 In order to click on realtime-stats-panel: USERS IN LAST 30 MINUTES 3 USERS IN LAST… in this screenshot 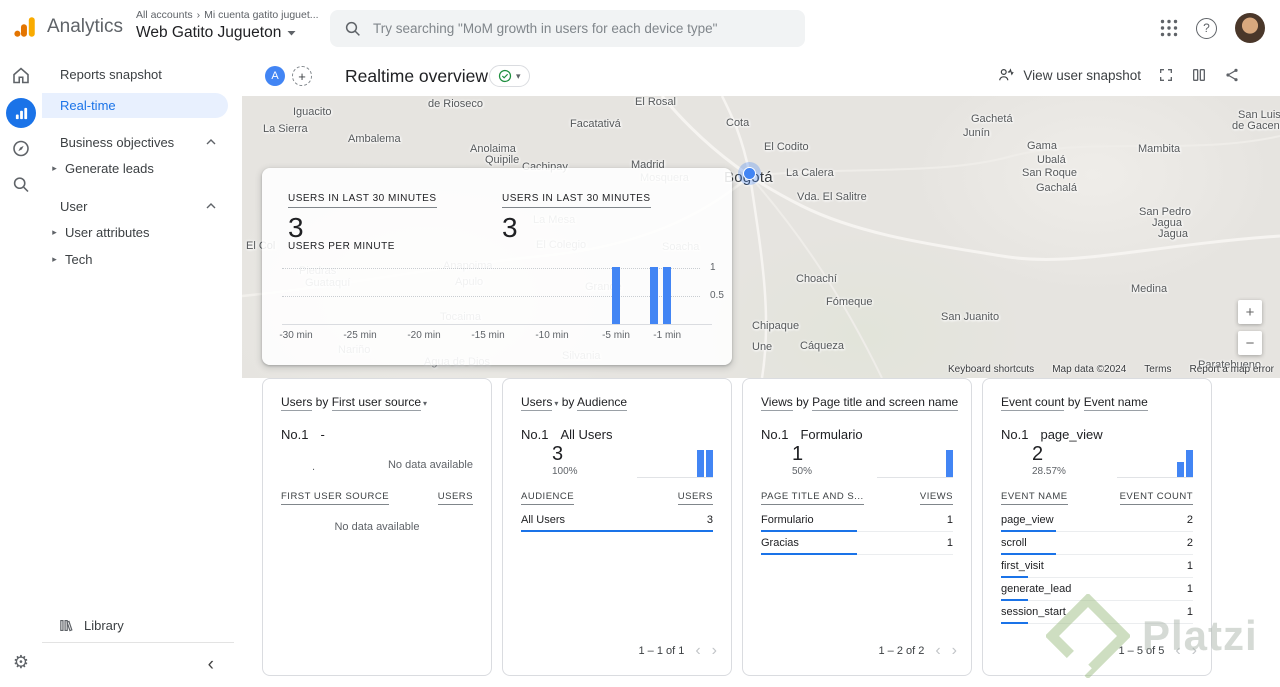, I will do `click(497, 266)`.